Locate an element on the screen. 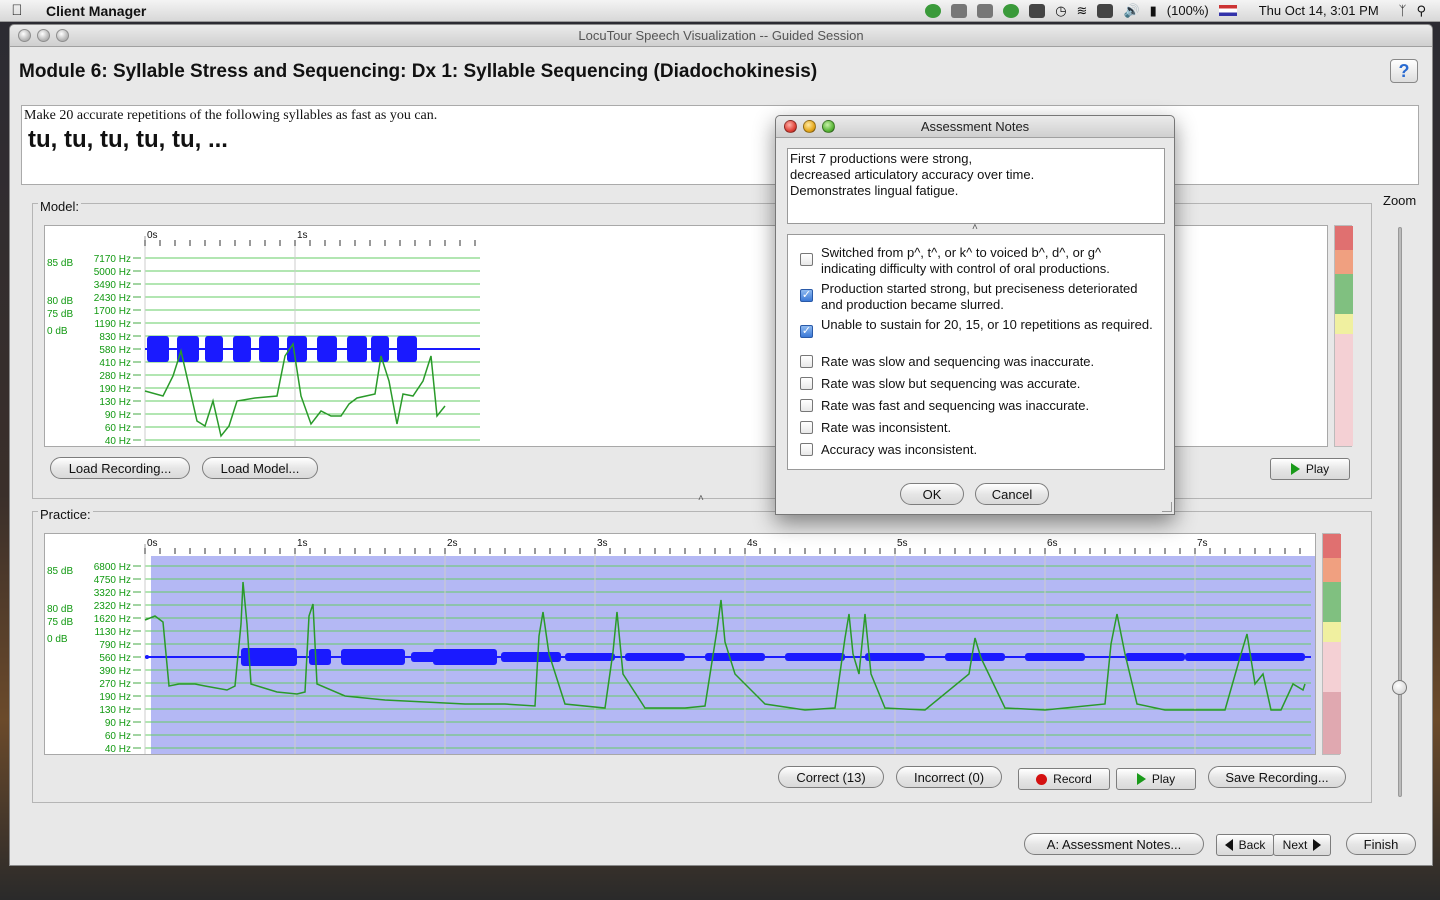  splitter-handle: ˄ is located at coordinates (701, 498).